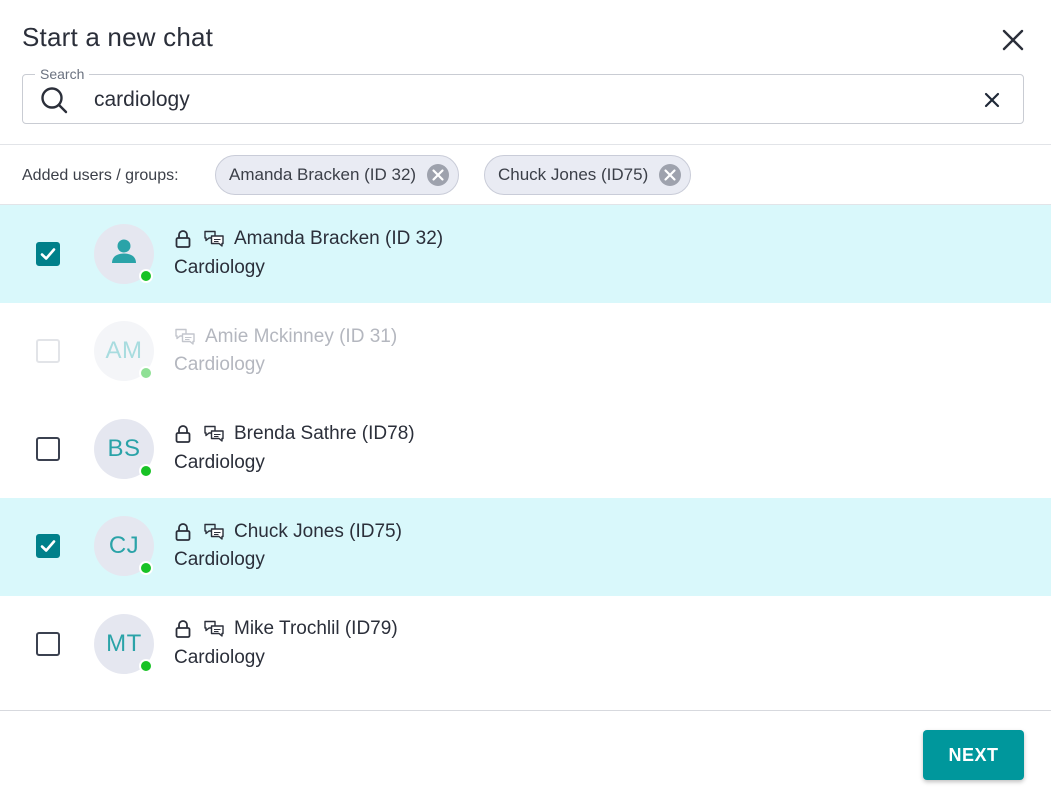  Describe the element at coordinates (324, 433) in the screenshot. I see `user-name: Brenda Sathre (ID78)` at that location.